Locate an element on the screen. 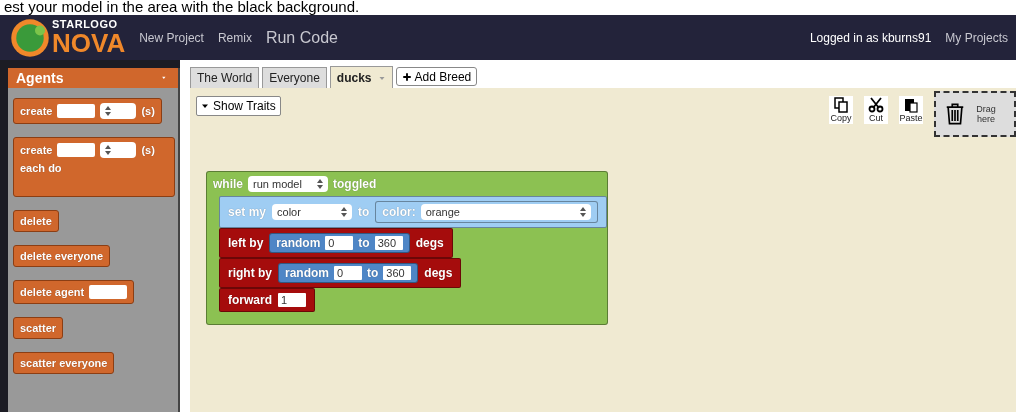  nav-link: Run Code is located at coordinates (301, 37).